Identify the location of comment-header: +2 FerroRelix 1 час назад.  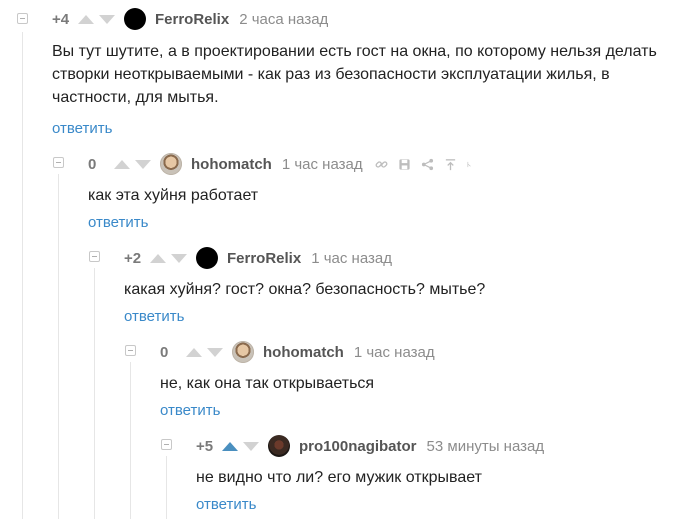
(258, 258).